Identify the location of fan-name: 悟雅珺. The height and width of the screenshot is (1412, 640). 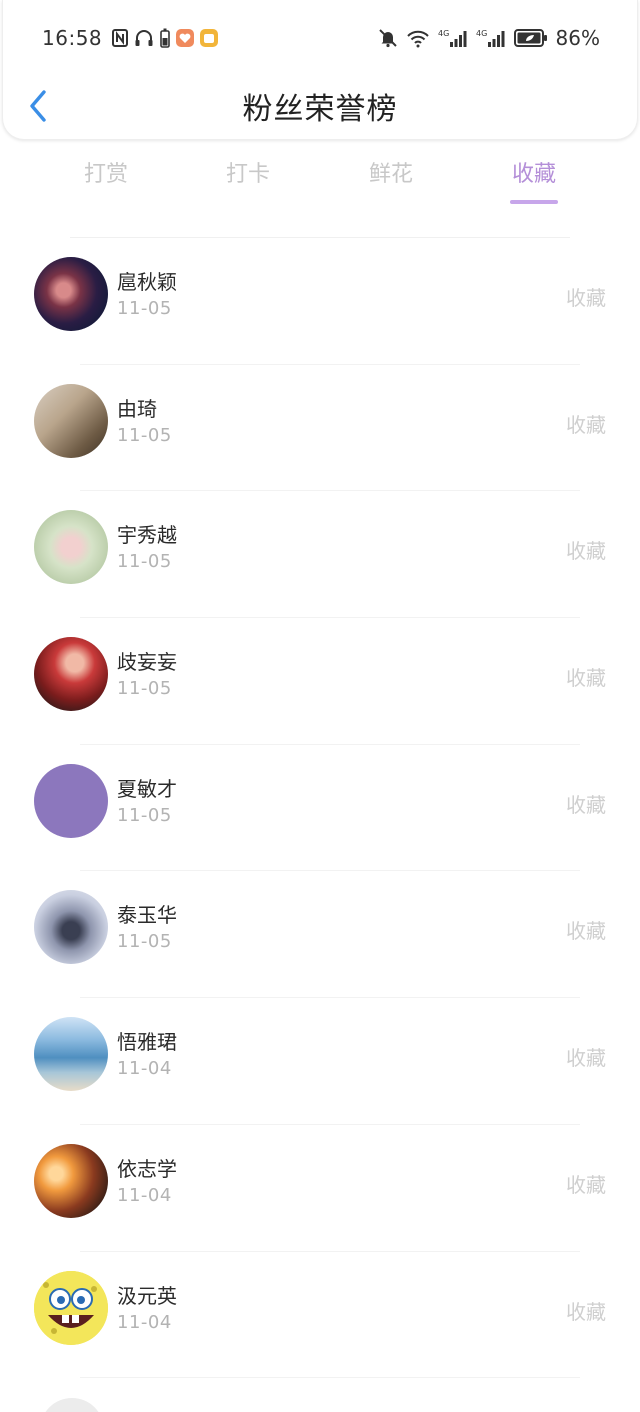
(147, 1042).